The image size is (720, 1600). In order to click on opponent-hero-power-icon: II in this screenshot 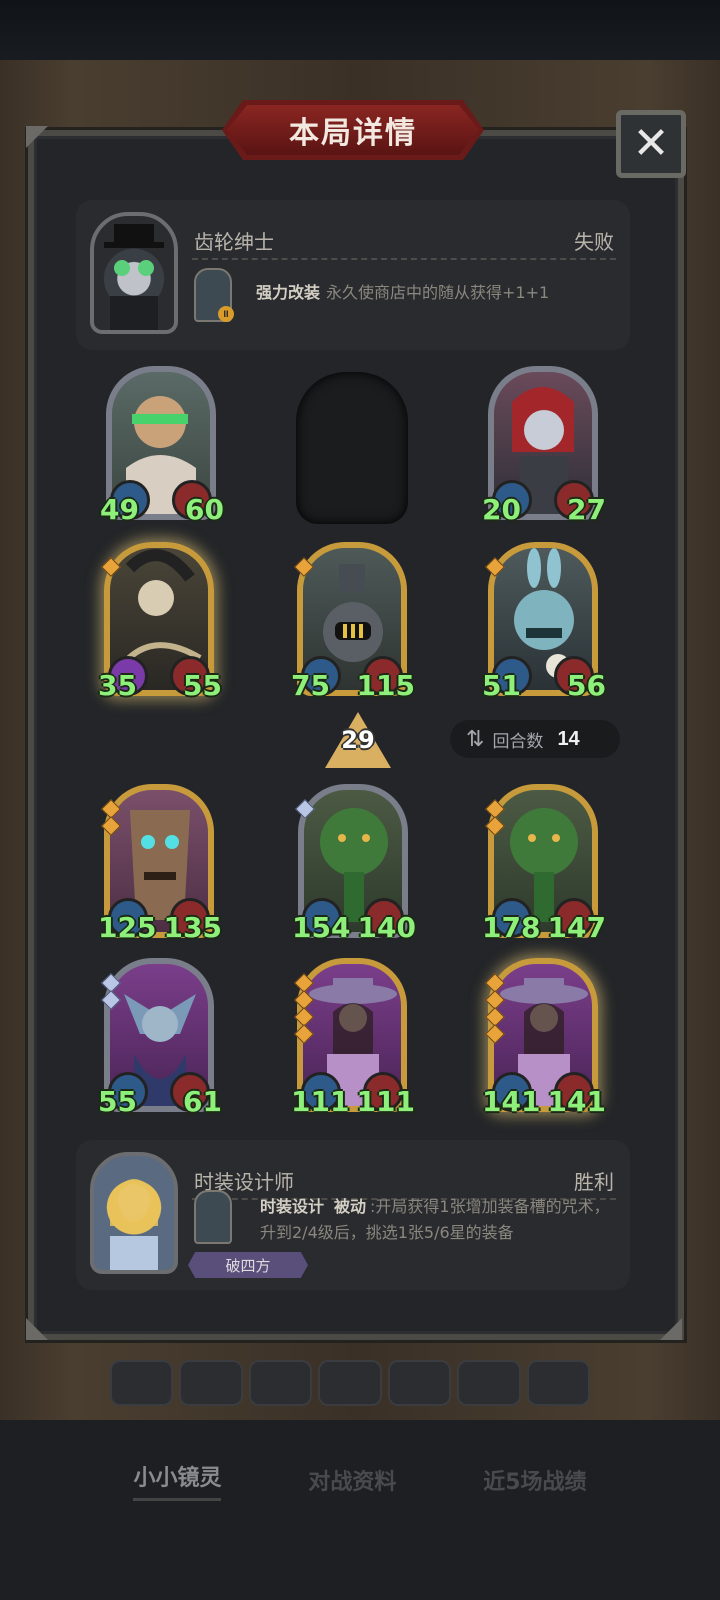, I will do `click(214, 295)`.